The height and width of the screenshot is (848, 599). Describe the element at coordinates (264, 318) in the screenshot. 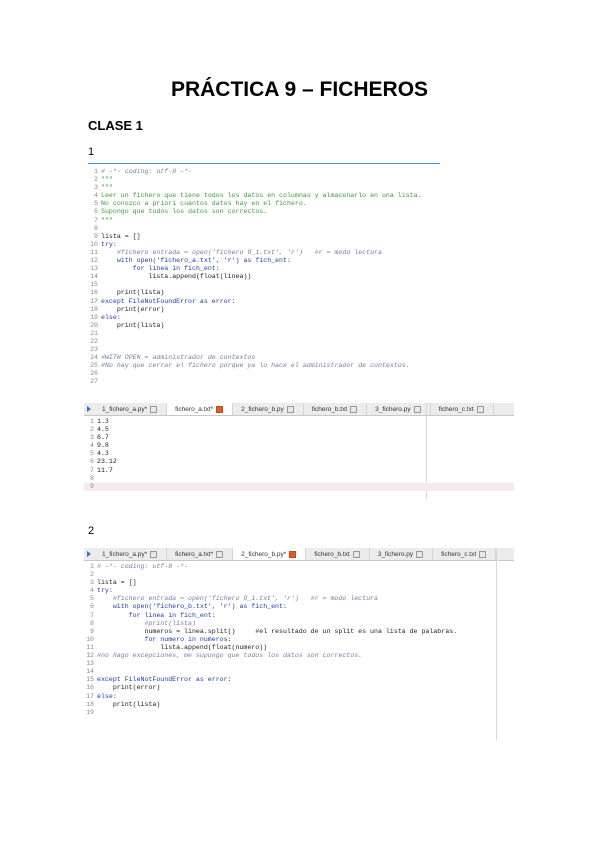

I see `code-line: 19 else:` at that location.